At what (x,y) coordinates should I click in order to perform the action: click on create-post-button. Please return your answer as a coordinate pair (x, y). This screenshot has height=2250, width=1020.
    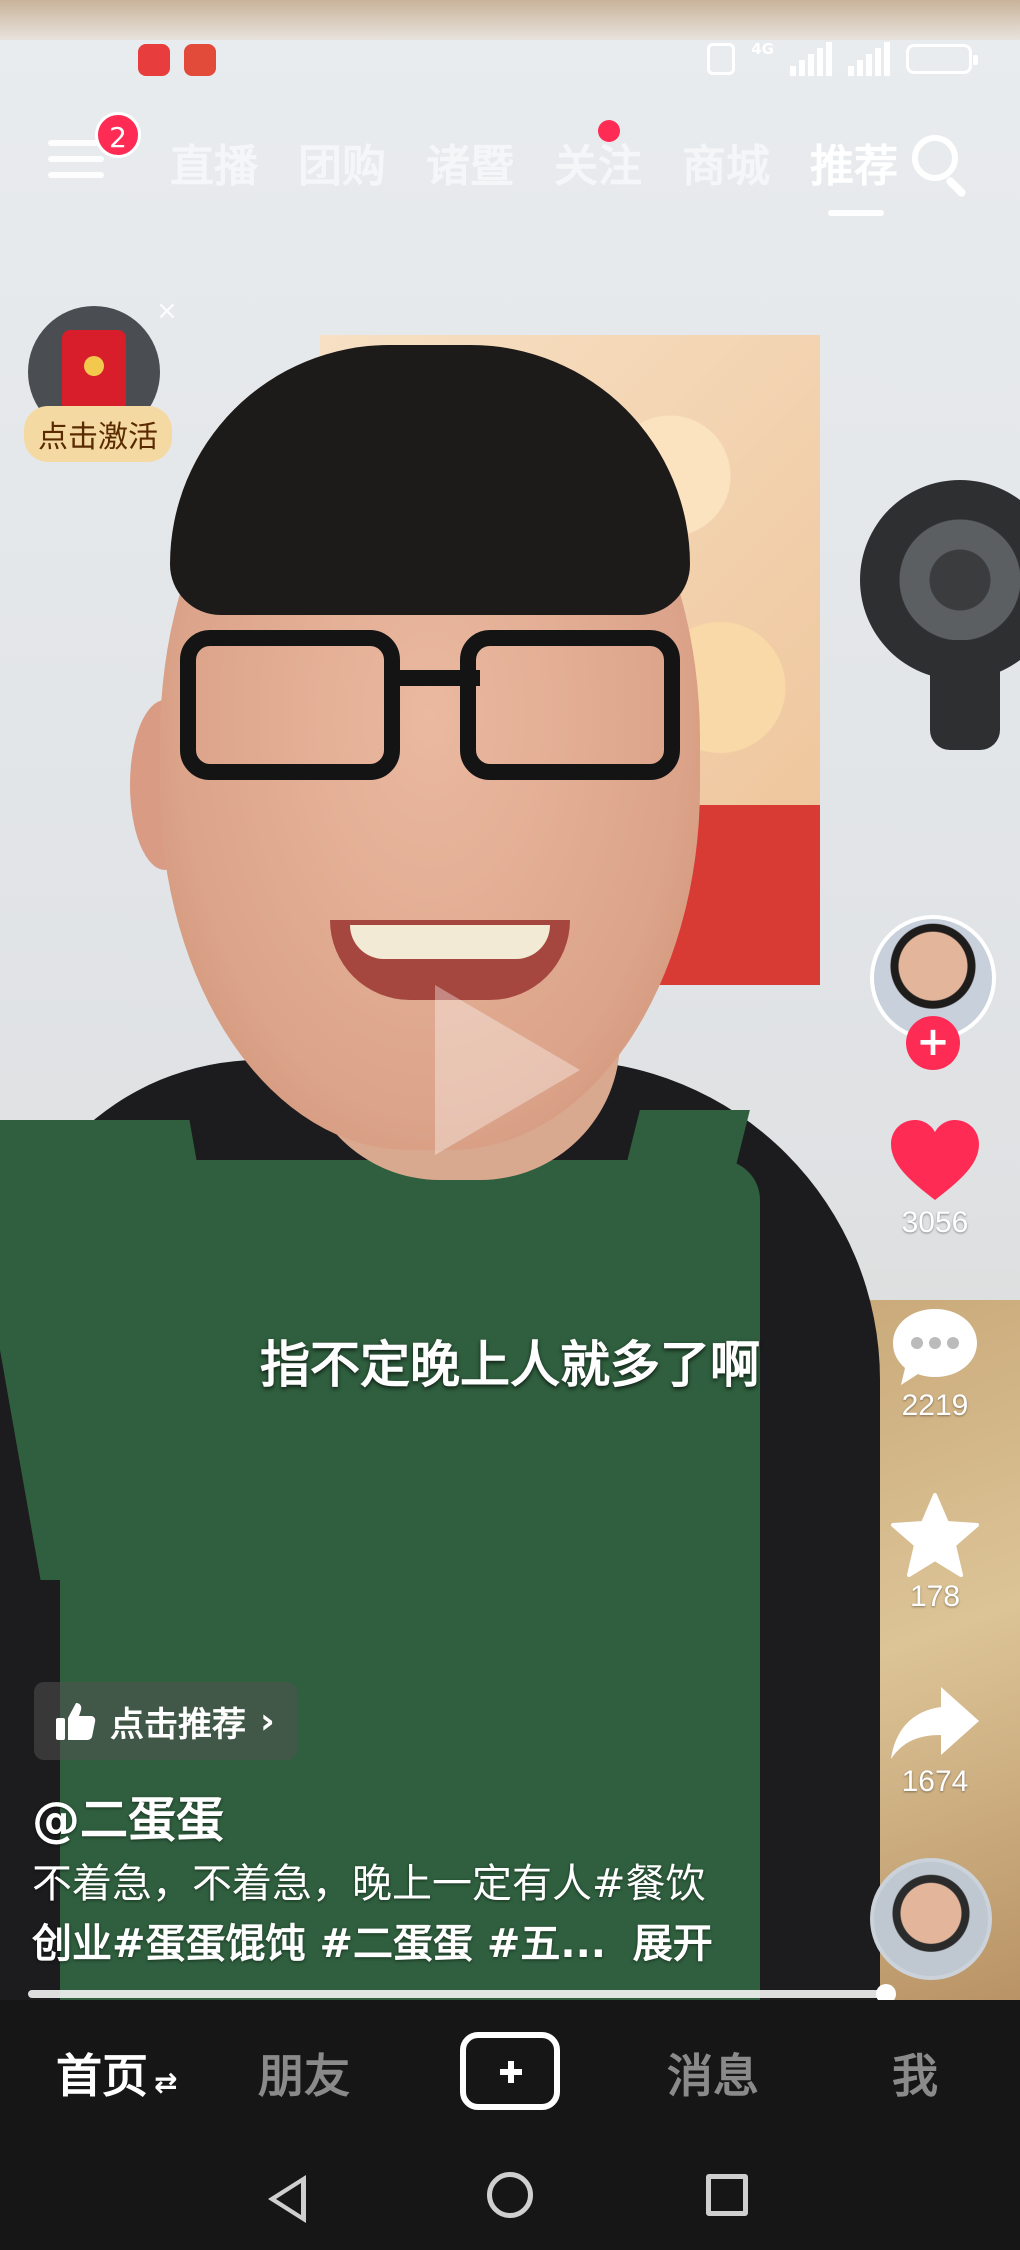
    Looking at the image, I should click on (510, 2071).